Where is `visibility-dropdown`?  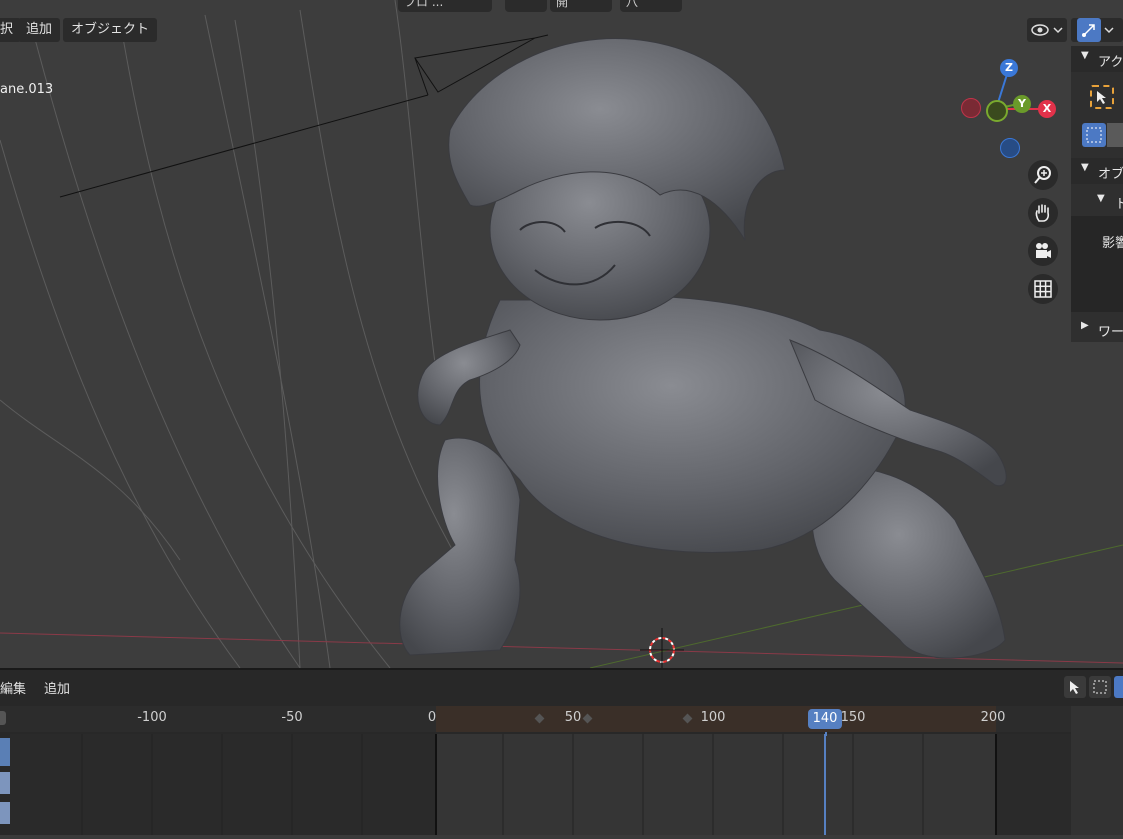
visibility-dropdown is located at coordinates (1047, 30).